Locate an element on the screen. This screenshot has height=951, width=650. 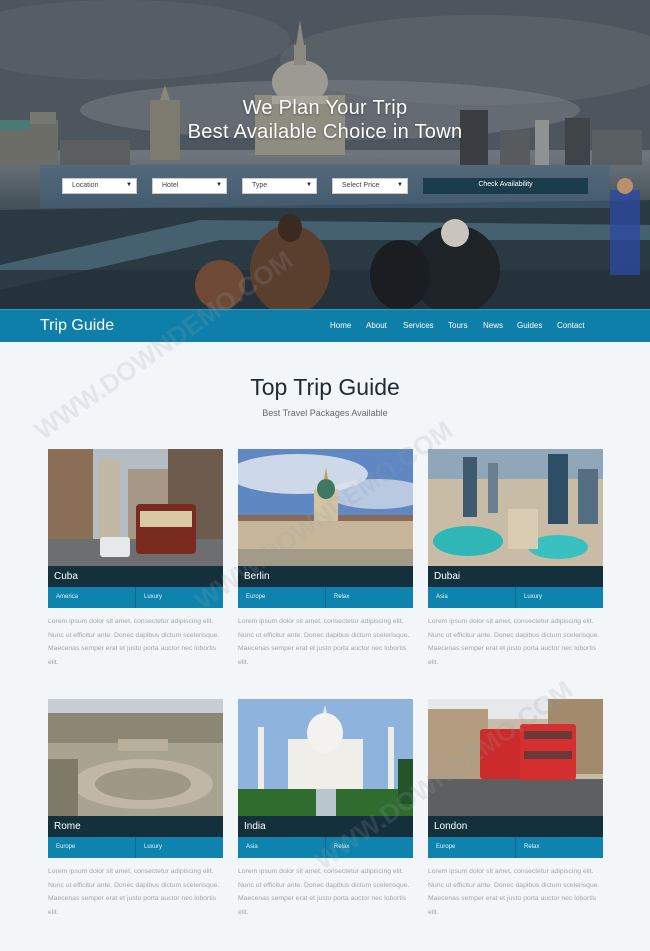
nav-tours: Tours is located at coordinates (458, 325).